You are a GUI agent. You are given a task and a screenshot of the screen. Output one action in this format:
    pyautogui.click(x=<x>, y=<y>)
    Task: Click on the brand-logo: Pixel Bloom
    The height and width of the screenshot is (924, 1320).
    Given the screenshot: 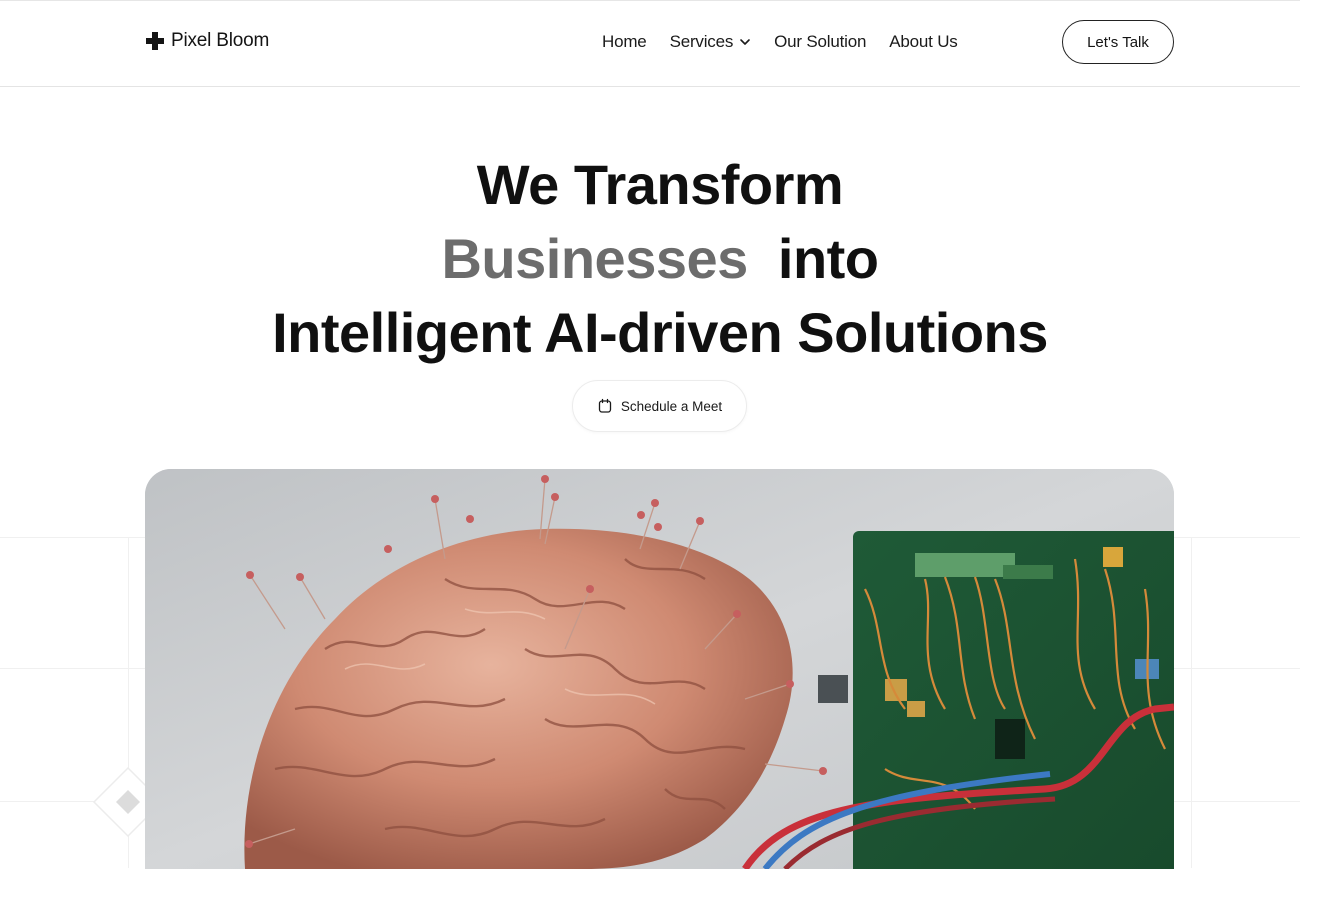 What is the action you would take?
    pyautogui.click(x=207, y=41)
    